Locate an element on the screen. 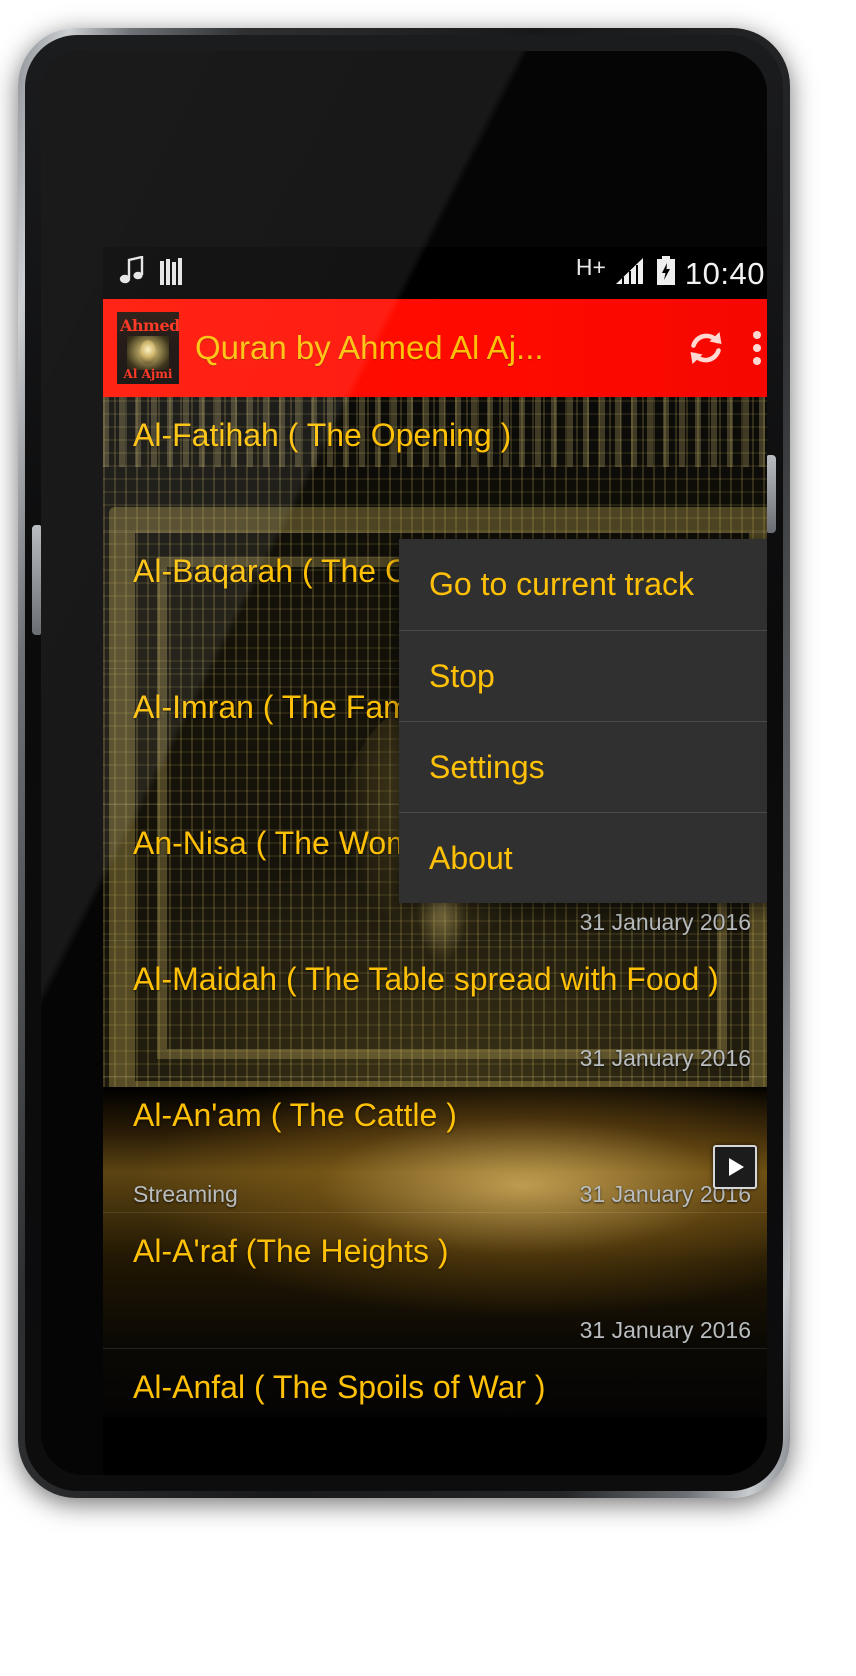  list-item: Al-A'raf (The Heights ) 31 January 2016 is located at coordinates (435, 1281).